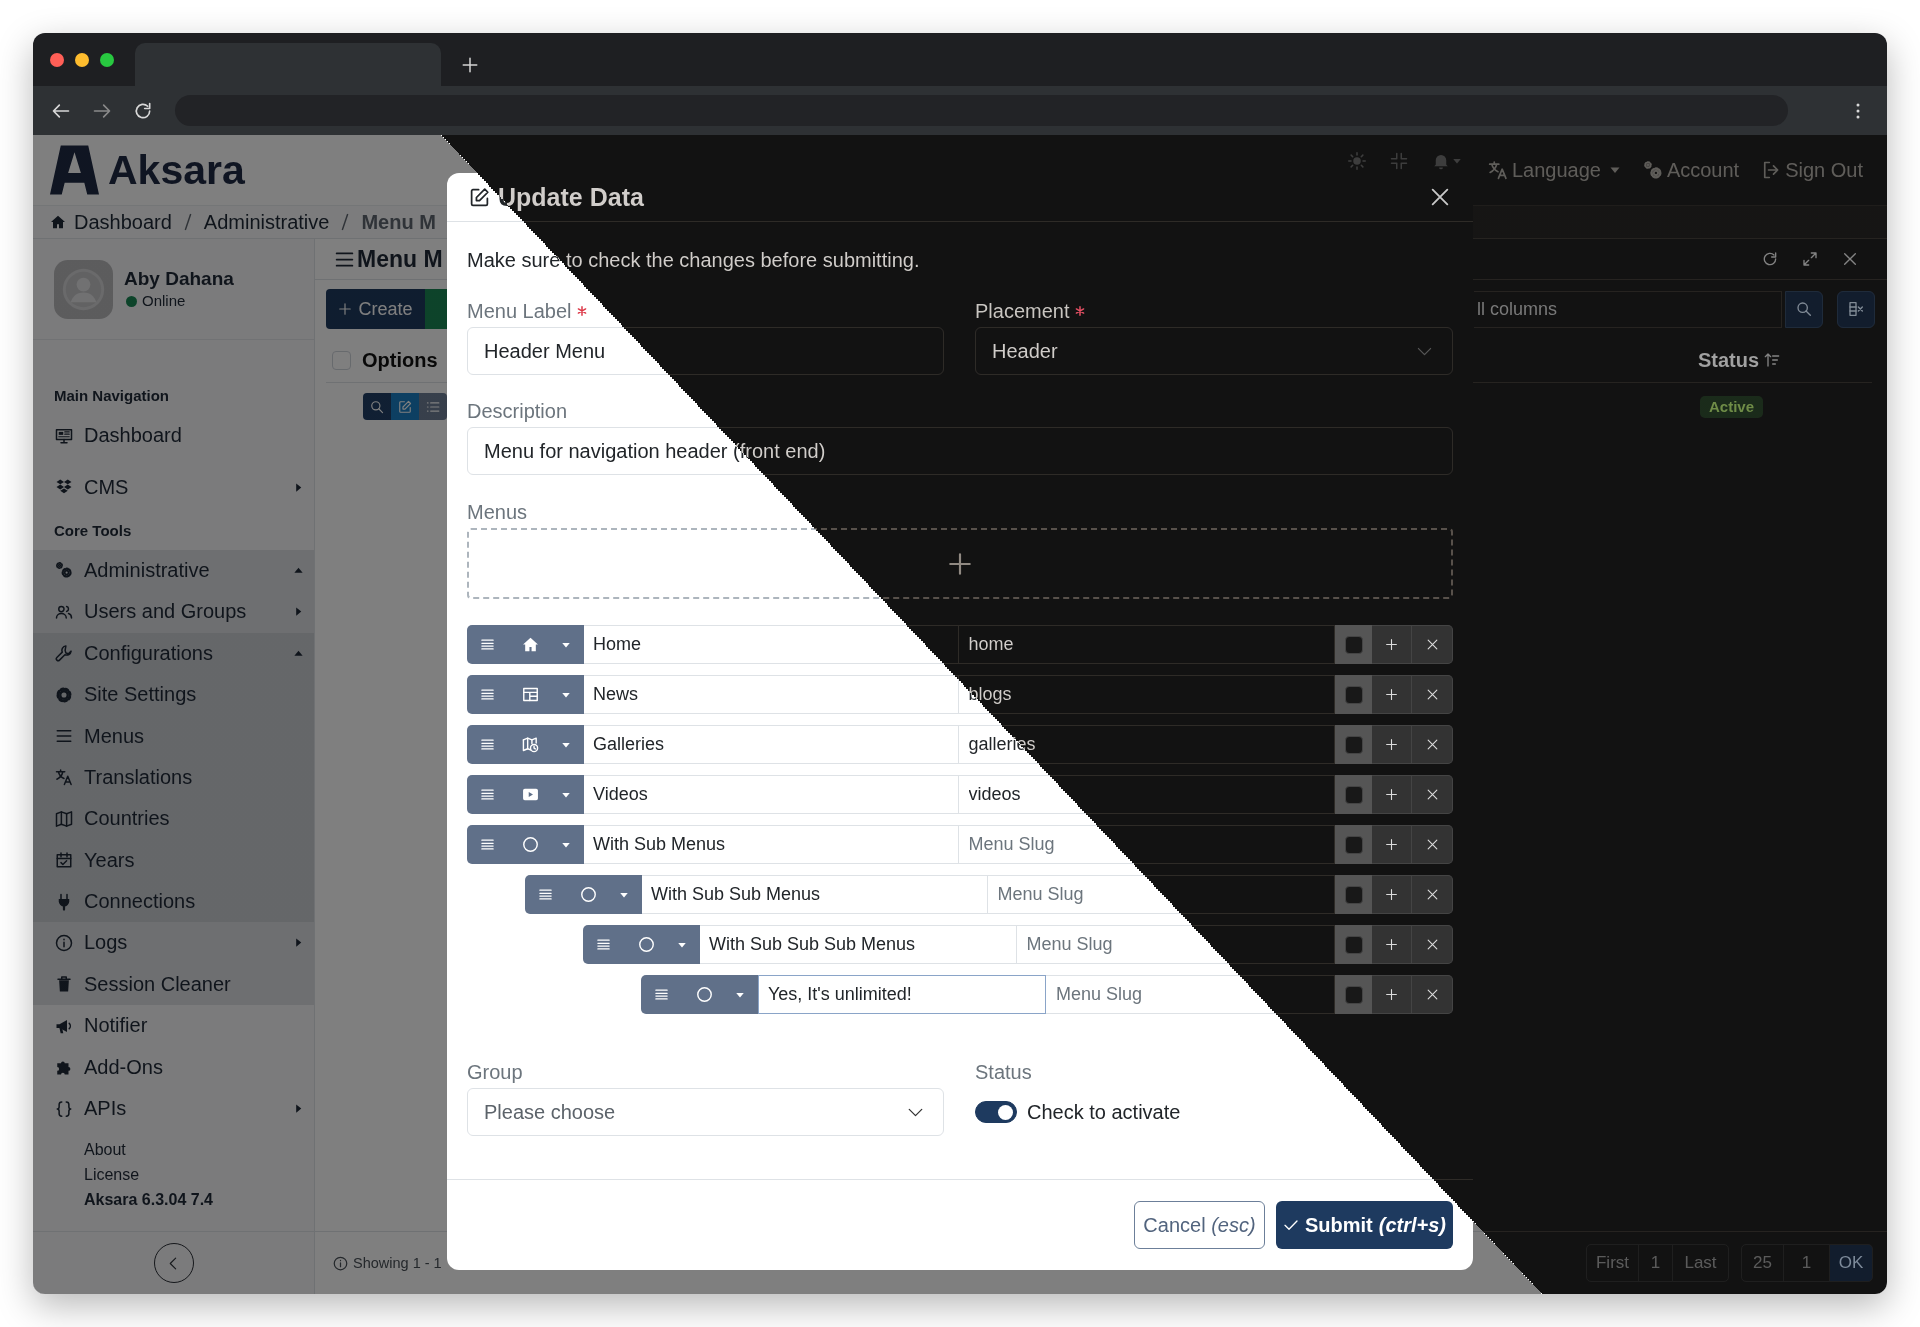 Image resolution: width=1920 pixels, height=1327 pixels. Describe the element at coordinates (173, 1067) in the screenshot. I see `sidebar-item: Add-Ons` at that location.